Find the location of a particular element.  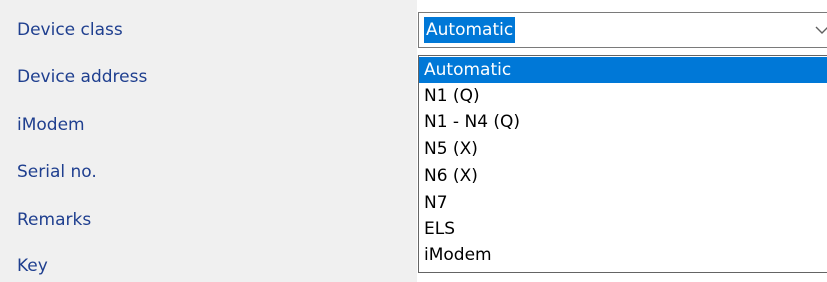

device-class-selected-value: Automatic is located at coordinates (470, 30).